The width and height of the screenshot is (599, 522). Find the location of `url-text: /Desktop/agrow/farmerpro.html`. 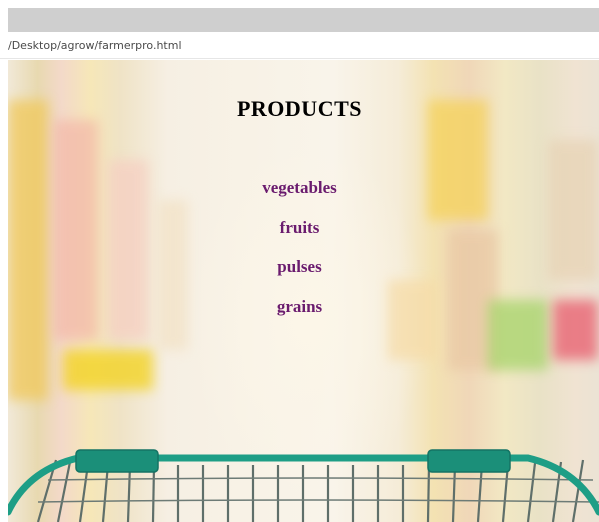

url-text: /Desktop/agrow/farmerpro.html is located at coordinates (95, 45).